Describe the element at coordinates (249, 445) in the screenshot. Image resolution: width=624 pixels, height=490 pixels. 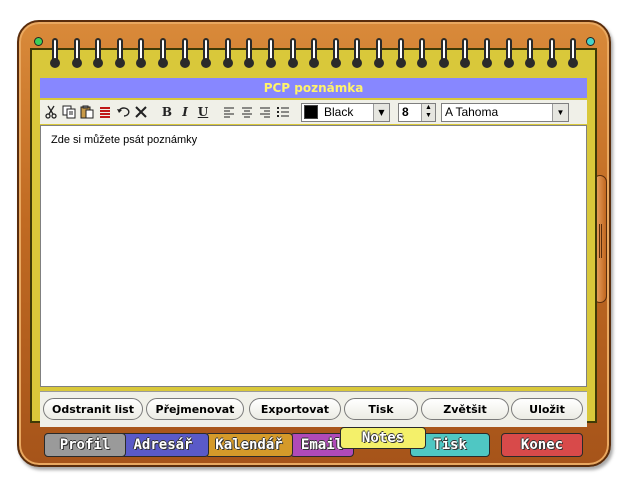
I see `tab-kalendar: Kalendář` at that location.